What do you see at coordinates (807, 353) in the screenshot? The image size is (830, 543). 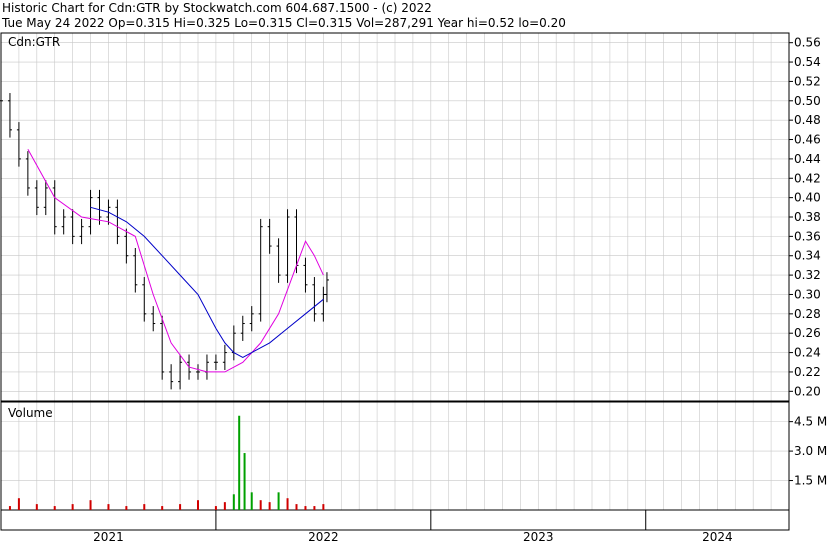 I see `y-tick-label: 0.24` at bounding box center [807, 353].